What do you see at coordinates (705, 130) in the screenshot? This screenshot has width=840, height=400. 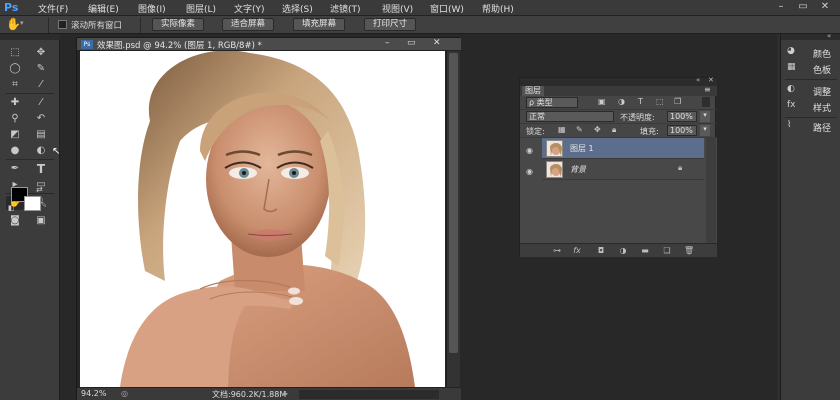 I see `fill-chevron-icon: ▾` at bounding box center [705, 130].